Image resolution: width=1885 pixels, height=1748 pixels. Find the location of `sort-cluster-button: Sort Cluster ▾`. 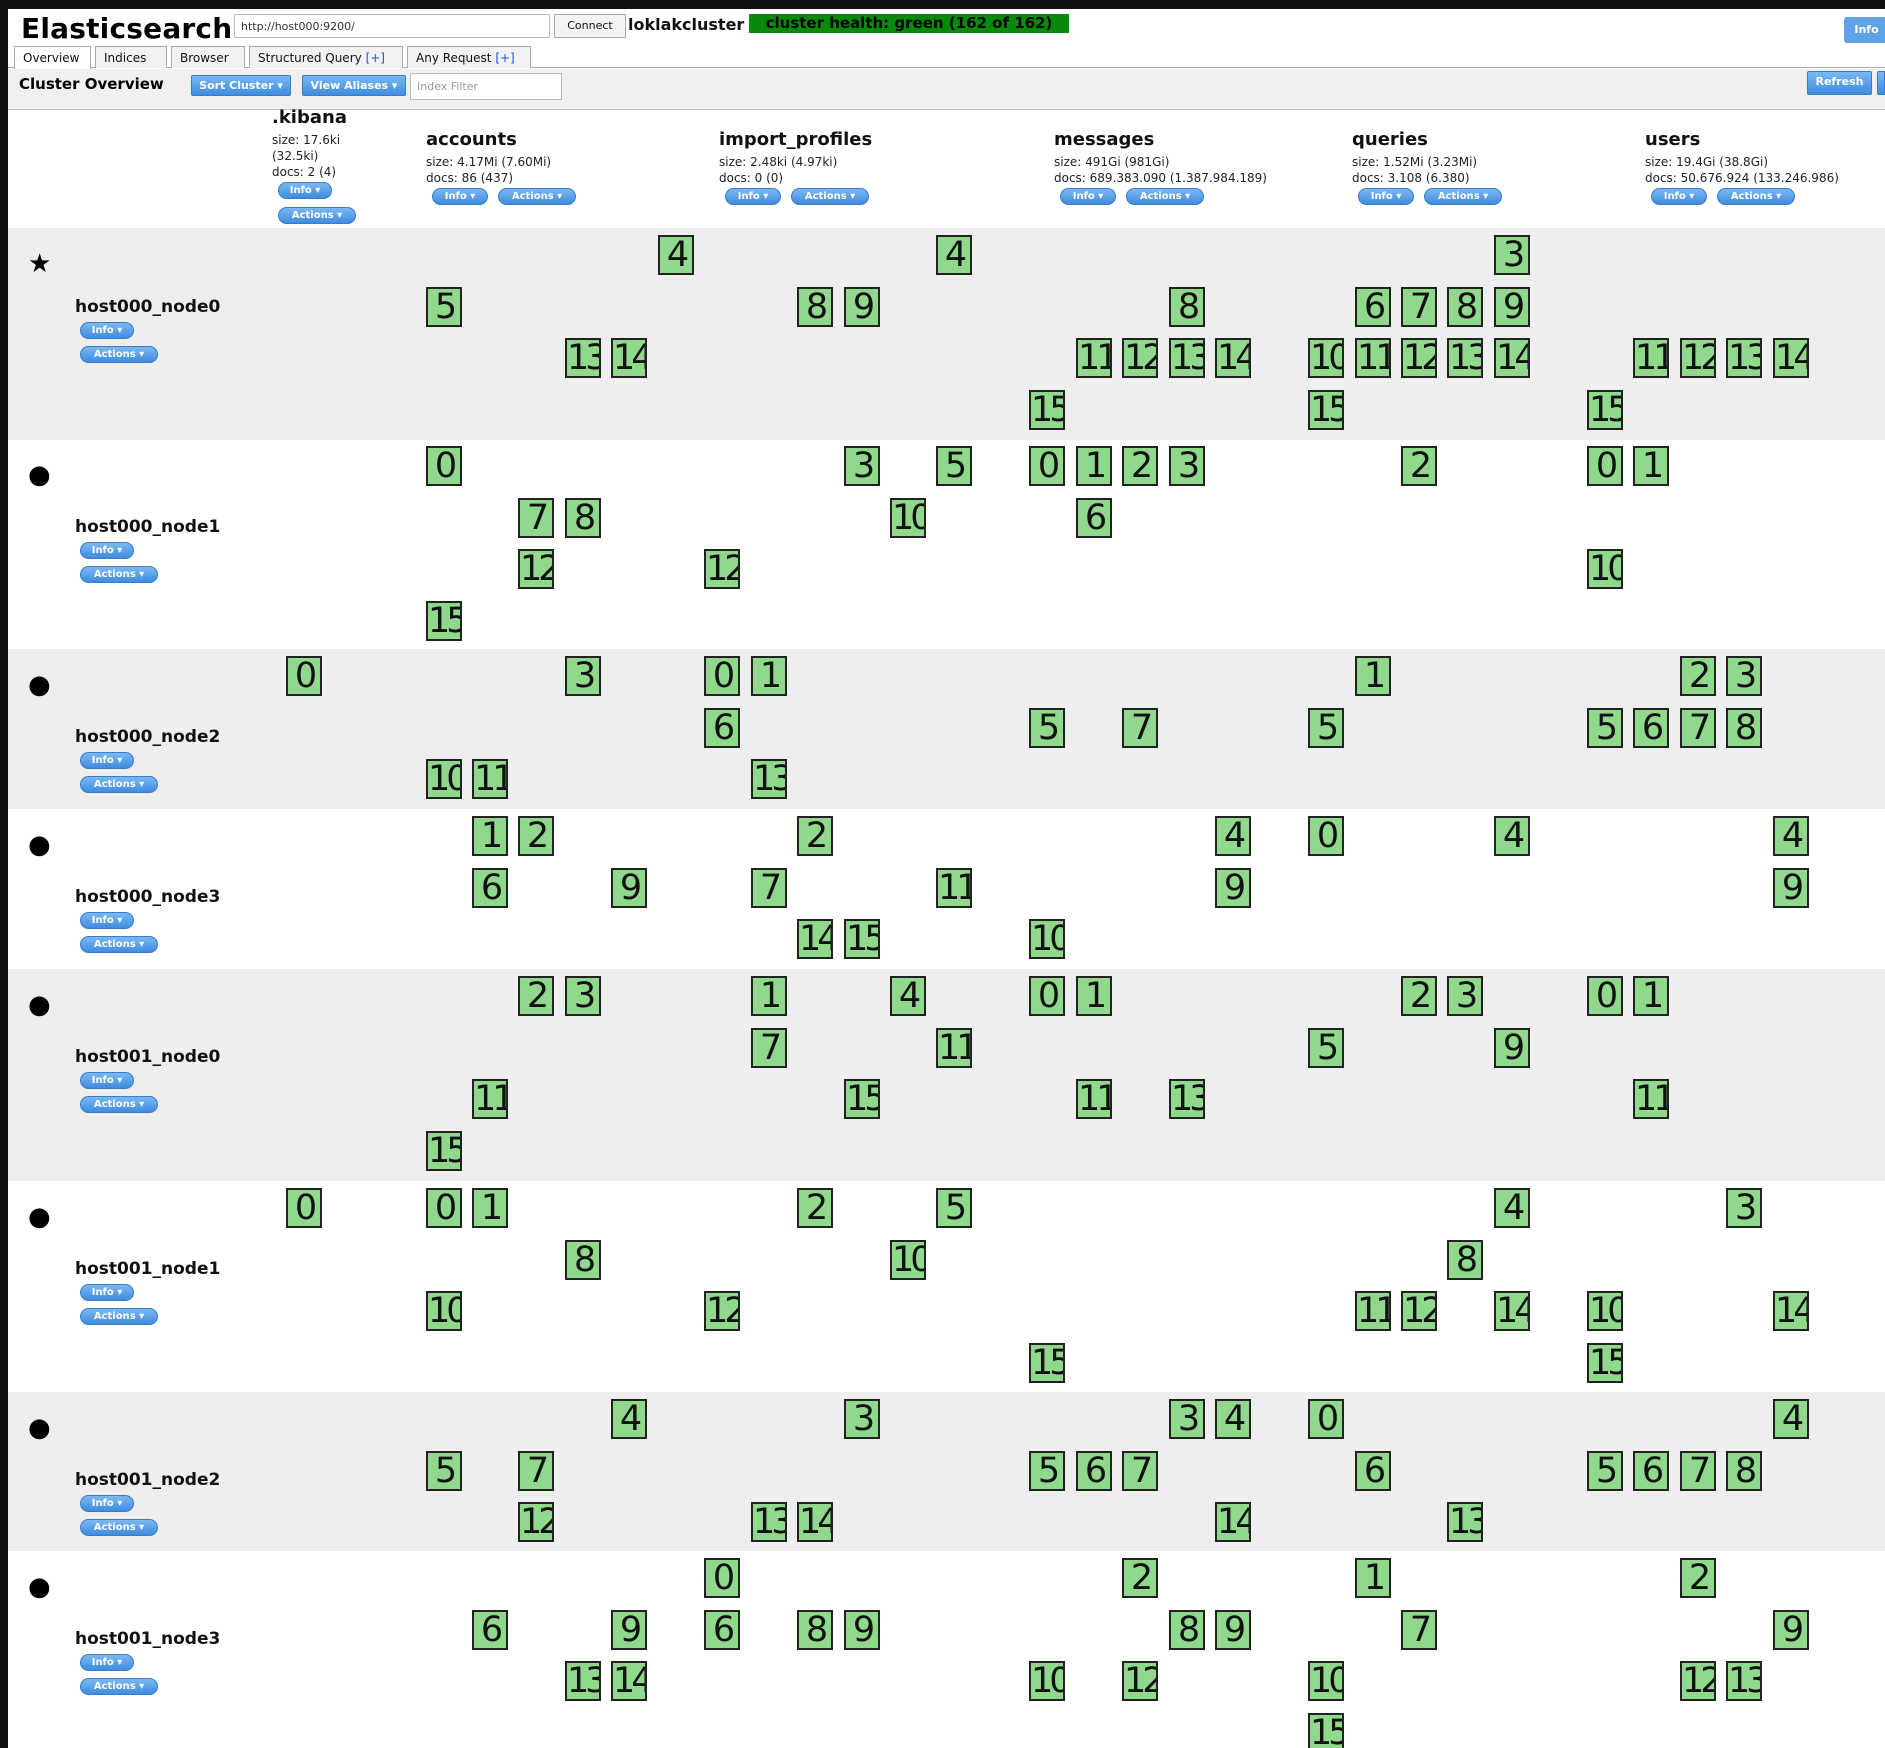

sort-cluster-button: Sort Cluster ▾ is located at coordinates (241, 85).